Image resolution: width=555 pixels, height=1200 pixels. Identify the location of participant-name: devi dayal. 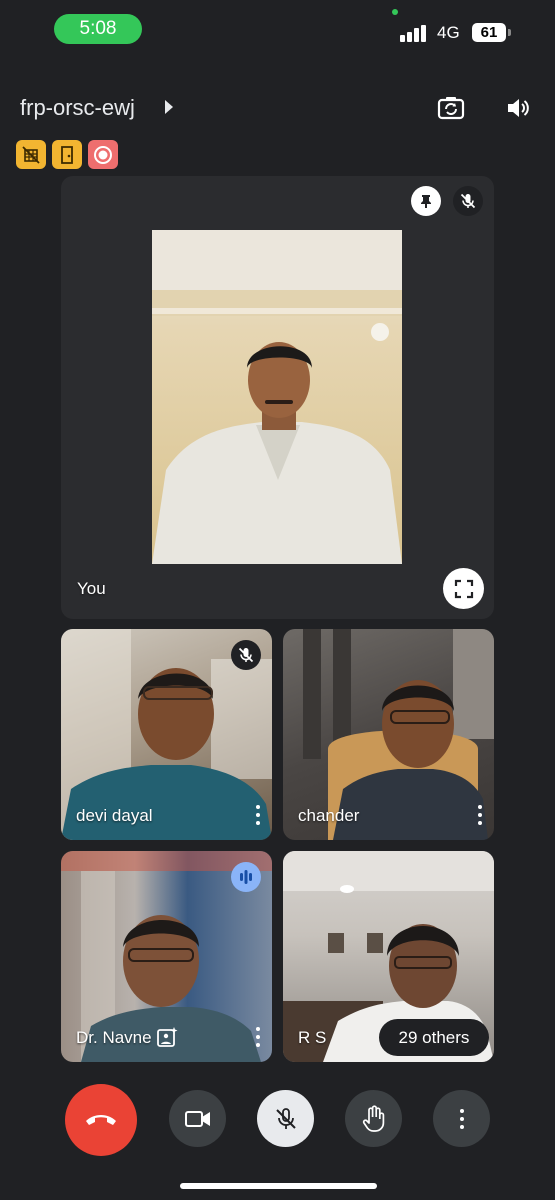
(114, 815).